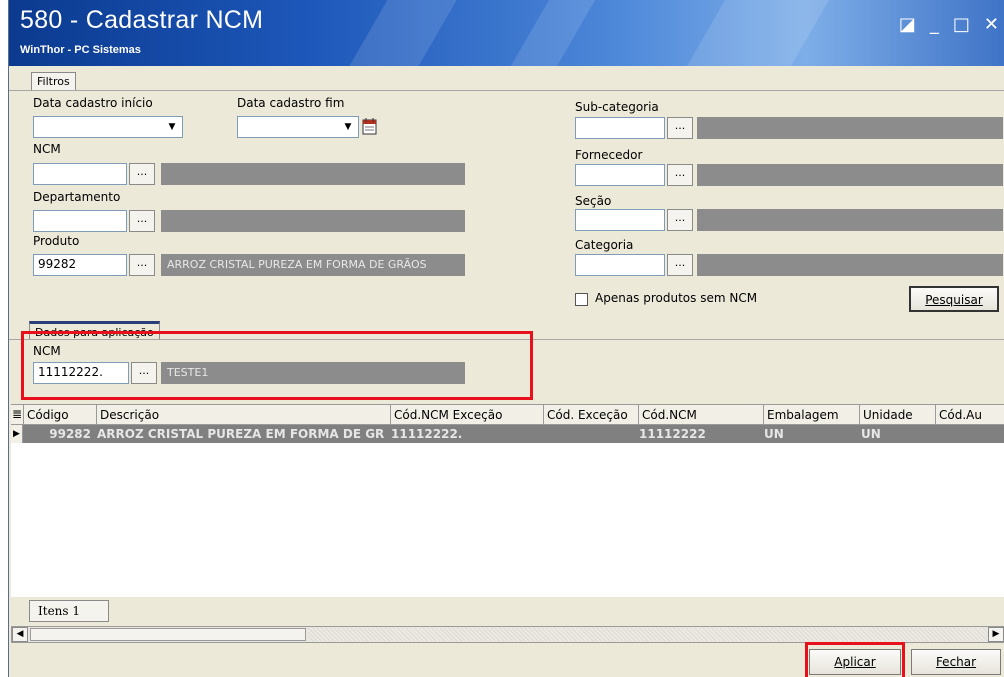 Image resolution: width=1004 pixels, height=677 pixels. What do you see at coordinates (593, 201) in the screenshot?
I see `secao-label: Seção` at bounding box center [593, 201].